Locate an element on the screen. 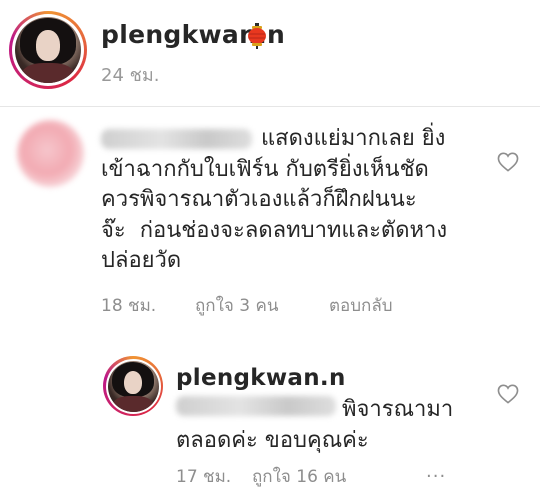  reply-username: plengkwan.n is located at coordinates (261, 378).